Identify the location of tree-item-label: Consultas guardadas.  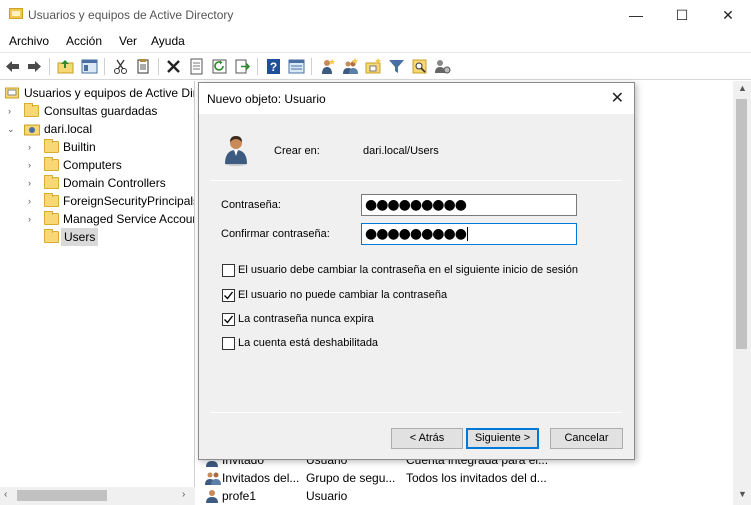
(101, 111).